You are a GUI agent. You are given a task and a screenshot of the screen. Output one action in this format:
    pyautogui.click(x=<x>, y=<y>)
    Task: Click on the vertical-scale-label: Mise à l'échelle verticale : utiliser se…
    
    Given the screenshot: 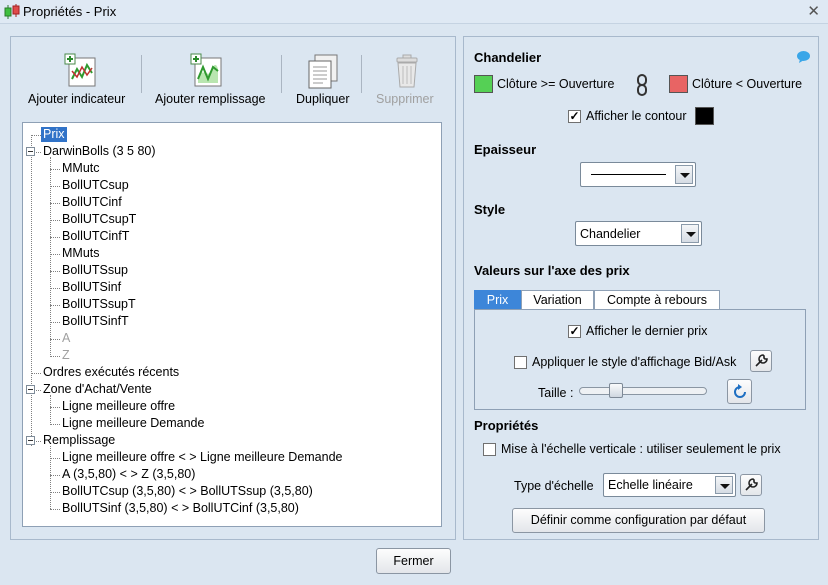 What is the action you would take?
    pyautogui.click(x=641, y=449)
    